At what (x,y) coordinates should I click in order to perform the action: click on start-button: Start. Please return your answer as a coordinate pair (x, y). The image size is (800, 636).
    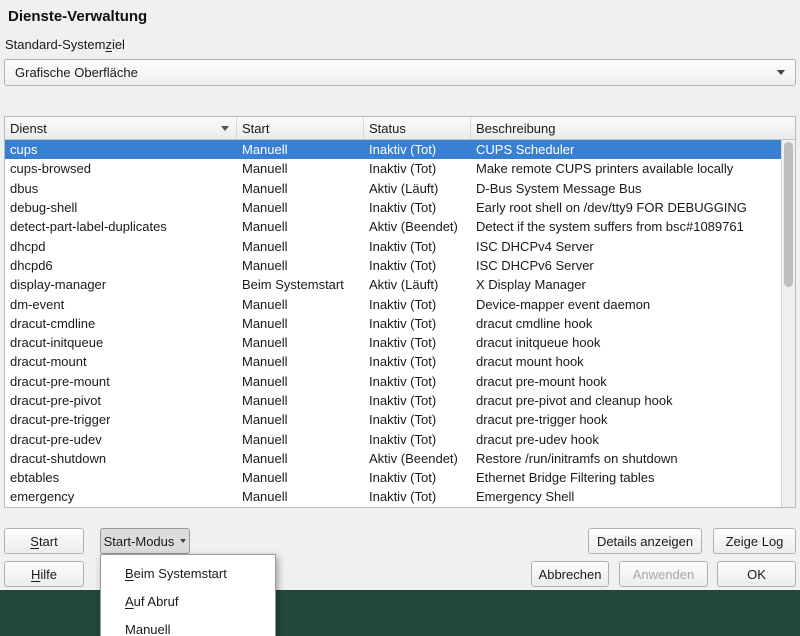
    Looking at the image, I should click on (44, 541).